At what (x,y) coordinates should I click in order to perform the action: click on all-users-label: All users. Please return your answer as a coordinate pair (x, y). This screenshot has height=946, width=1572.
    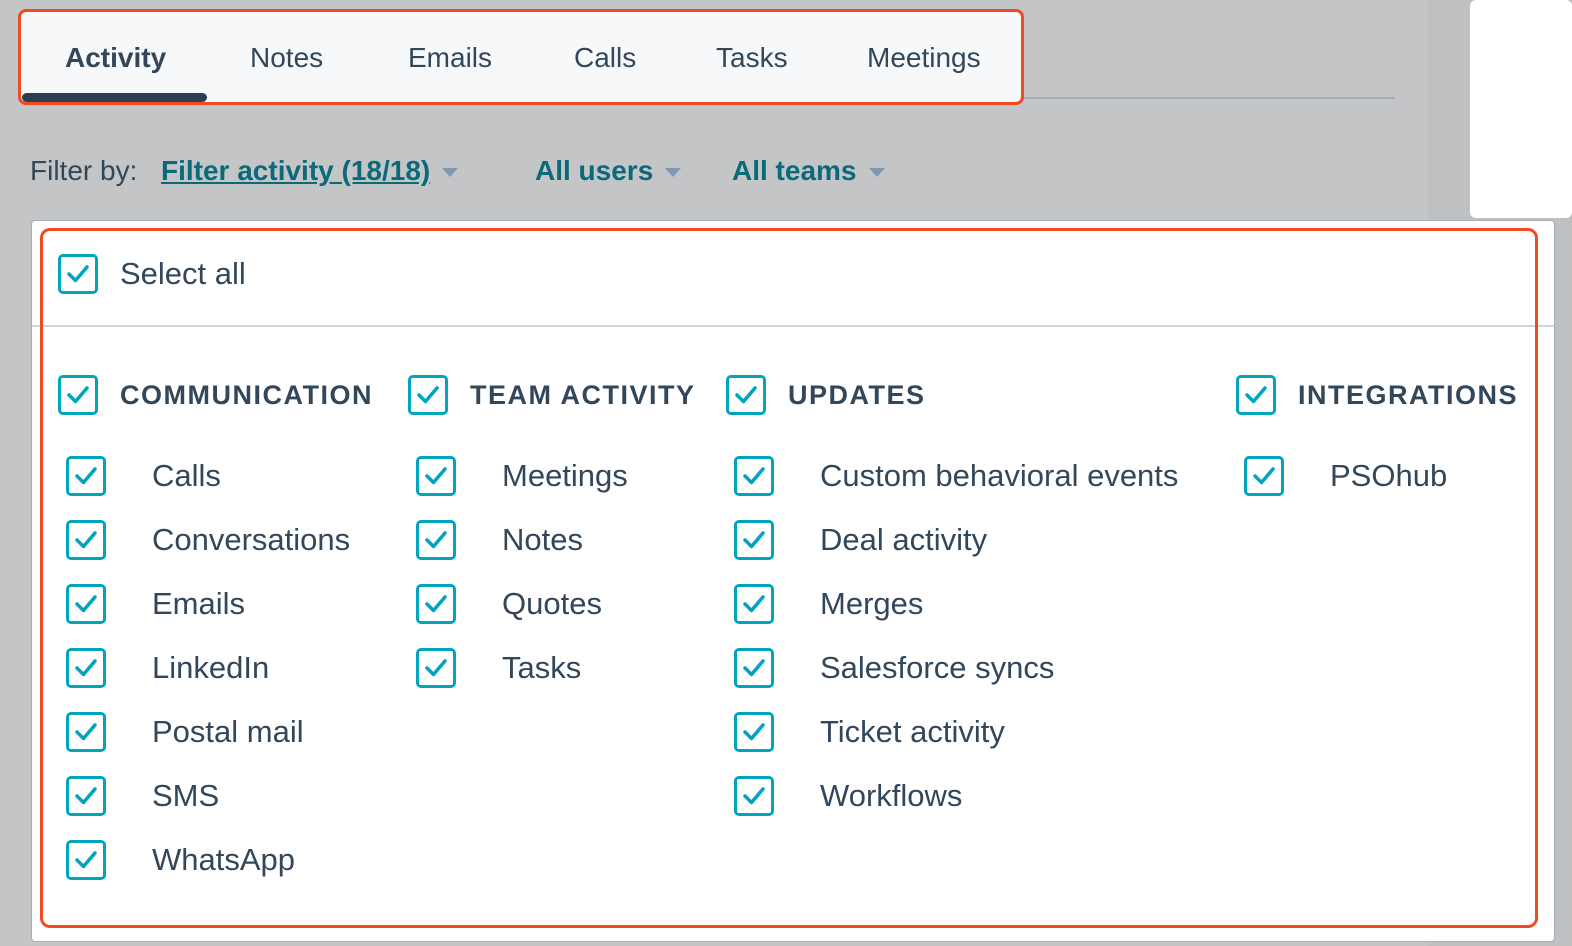
    Looking at the image, I should click on (594, 170).